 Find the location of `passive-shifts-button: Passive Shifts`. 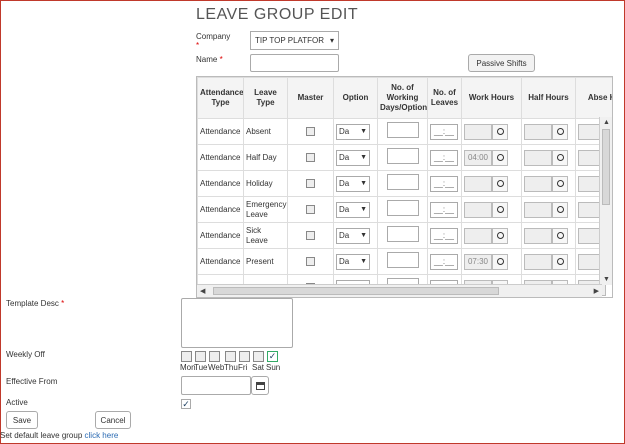

passive-shifts-button: Passive Shifts is located at coordinates (501, 63).